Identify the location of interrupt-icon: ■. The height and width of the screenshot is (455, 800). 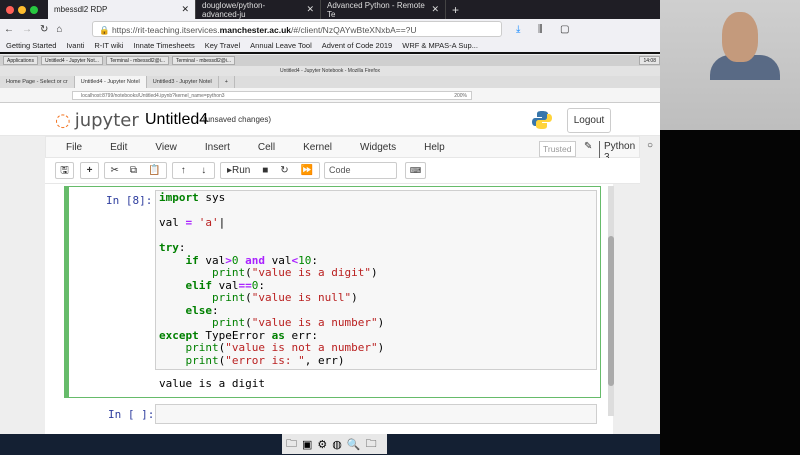
(265, 170).